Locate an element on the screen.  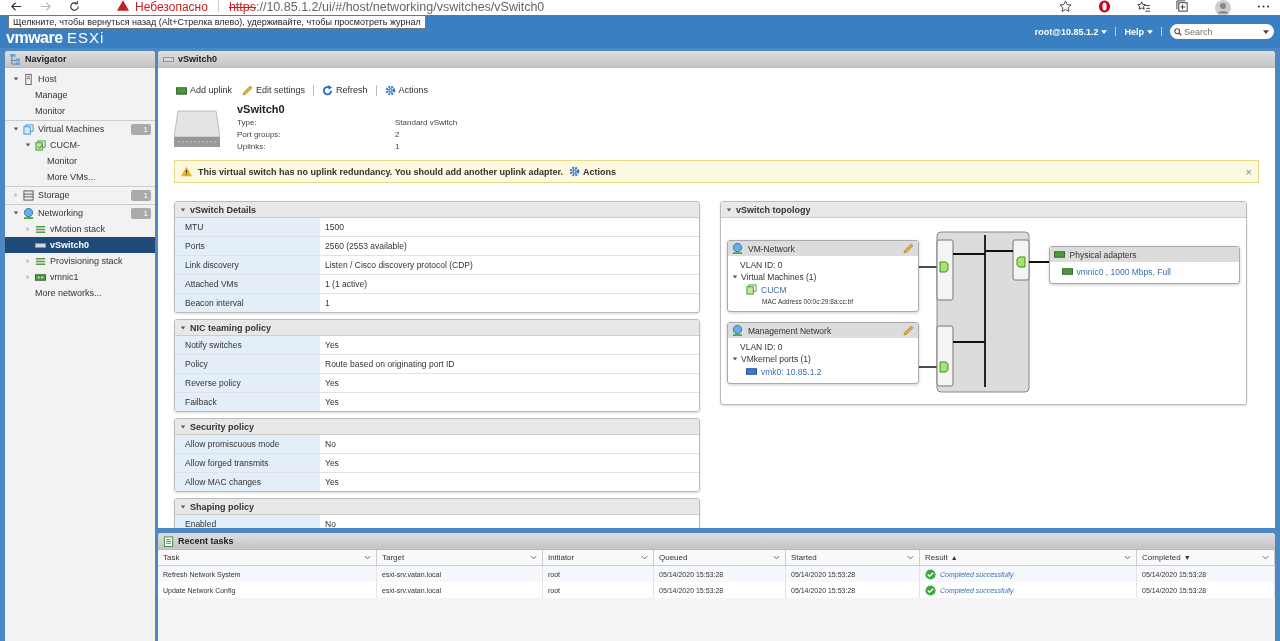
toolbar-button: Edit settings is located at coordinates (274, 90).